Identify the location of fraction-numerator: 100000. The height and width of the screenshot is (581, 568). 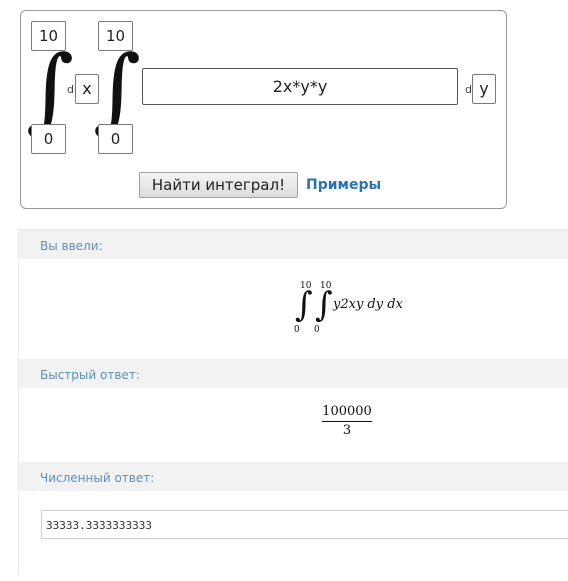
(347, 411).